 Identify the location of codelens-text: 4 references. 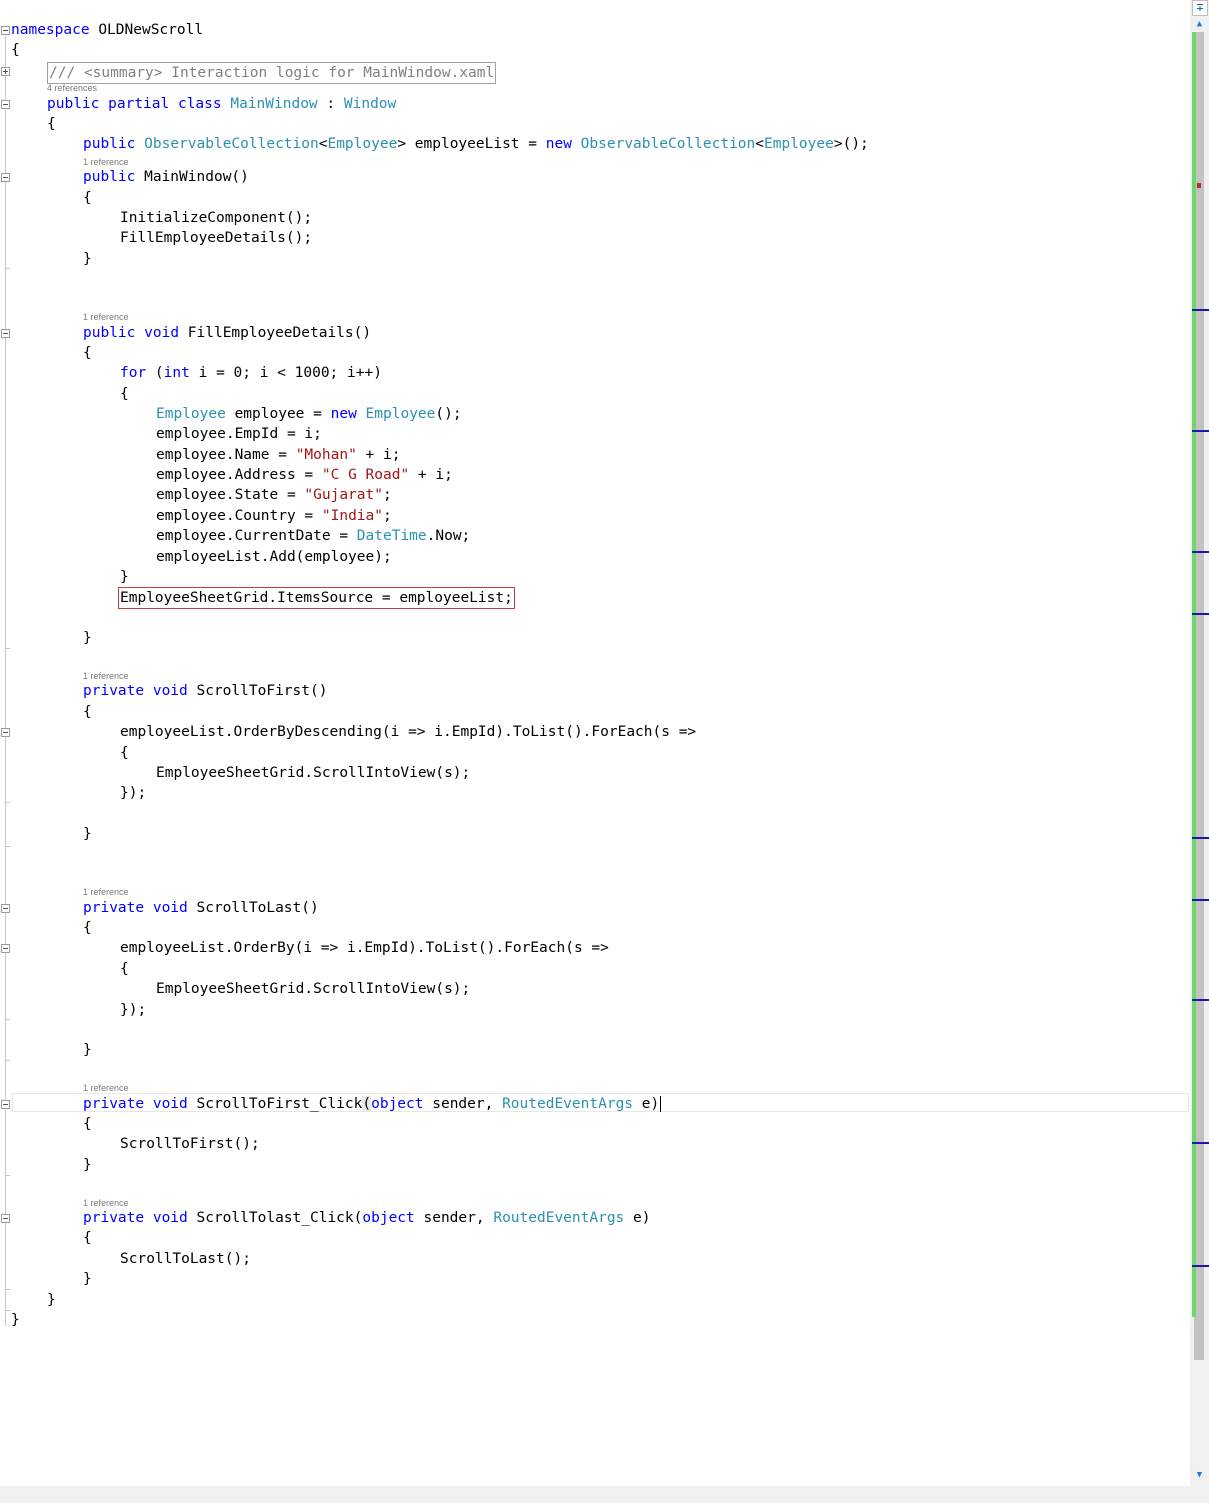
(72, 88).